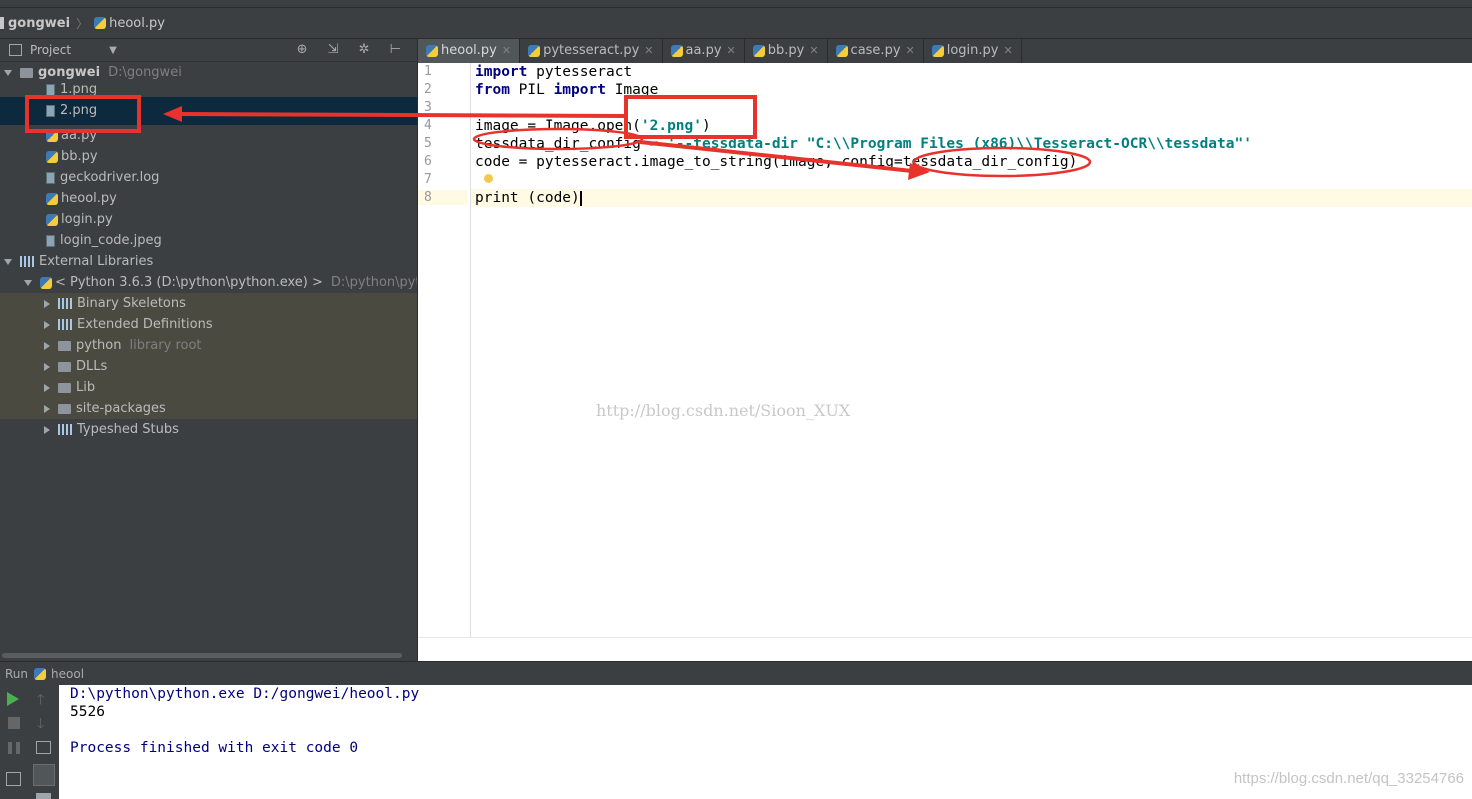  I want to click on tree-file: heool.py, so click(208, 198).